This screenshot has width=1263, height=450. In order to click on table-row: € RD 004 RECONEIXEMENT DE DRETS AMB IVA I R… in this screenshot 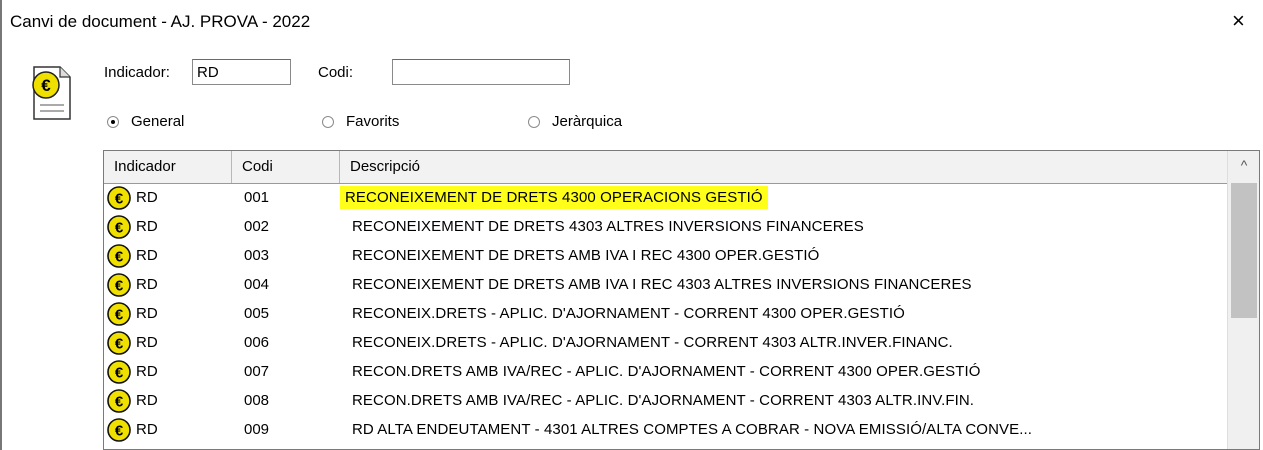, I will do `click(666, 284)`.